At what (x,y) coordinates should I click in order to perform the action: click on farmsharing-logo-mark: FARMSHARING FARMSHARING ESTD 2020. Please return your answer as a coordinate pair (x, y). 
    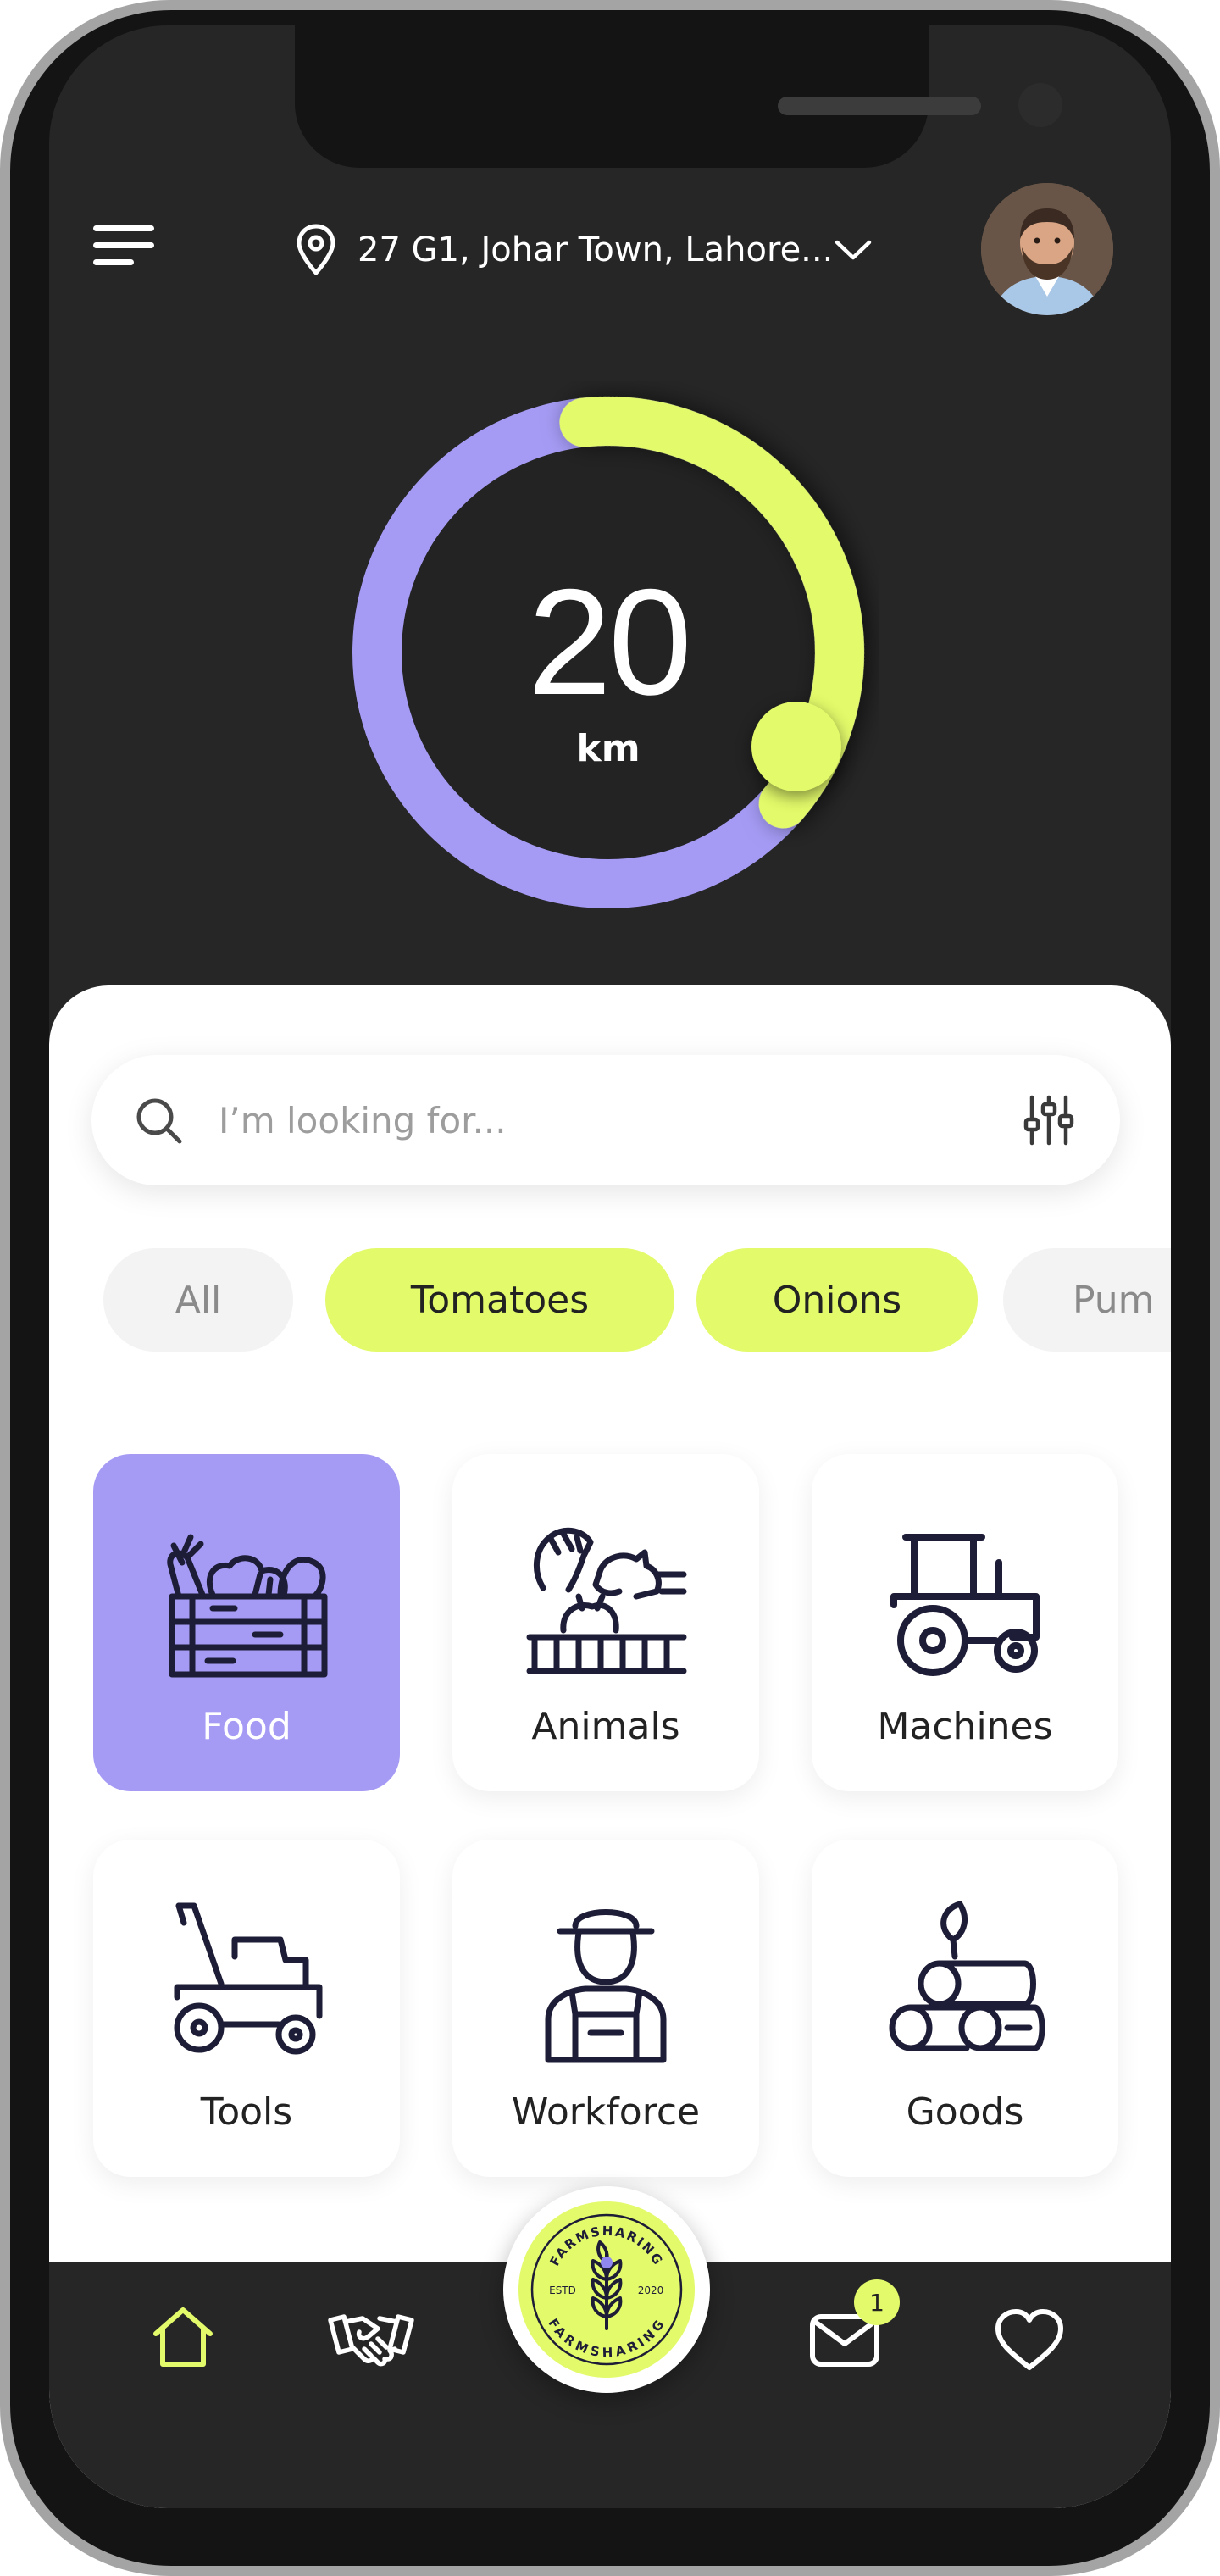
    Looking at the image, I should click on (606, 2289).